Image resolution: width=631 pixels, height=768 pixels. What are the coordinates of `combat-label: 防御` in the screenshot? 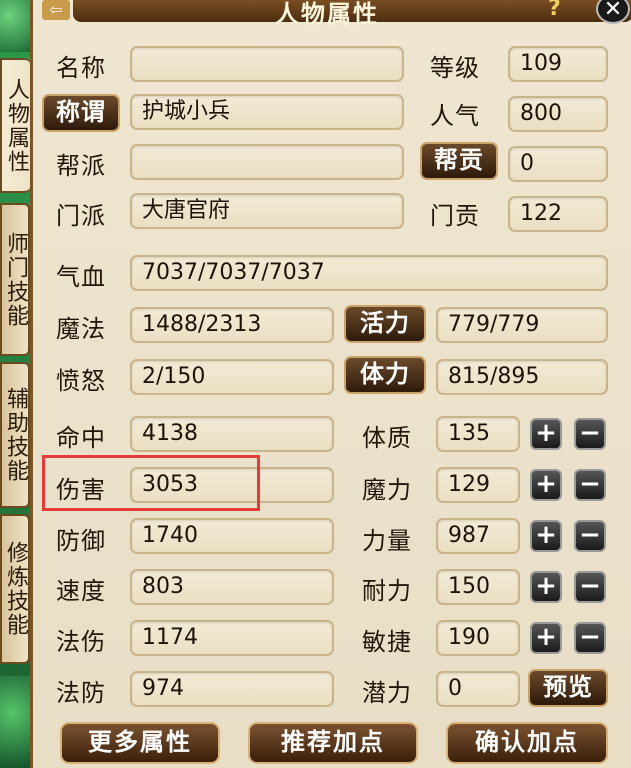 It's located at (81, 541).